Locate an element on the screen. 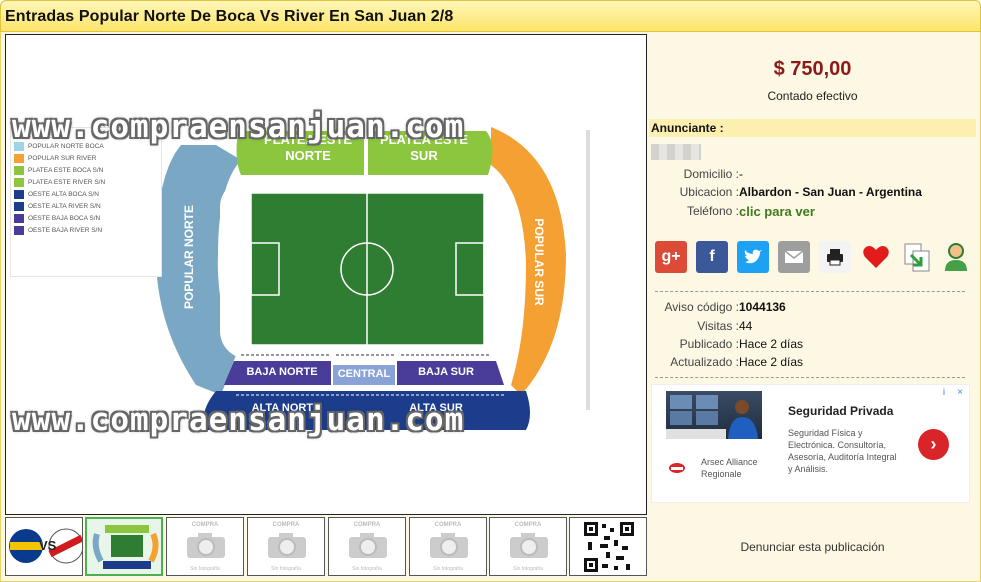 The image size is (981, 582). baja-norte-label: BAJA NORTE is located at coordinates (282, 372).